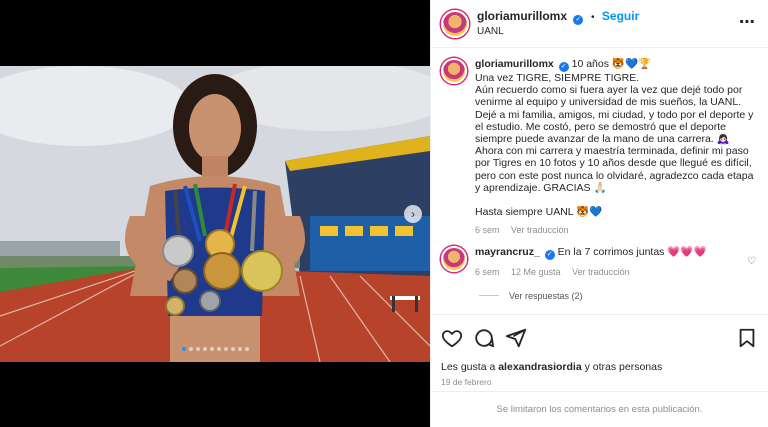  I want to click on post-header: gloriamurillomx ✓ • Seguir UANL ⋯, so click(599, 24).